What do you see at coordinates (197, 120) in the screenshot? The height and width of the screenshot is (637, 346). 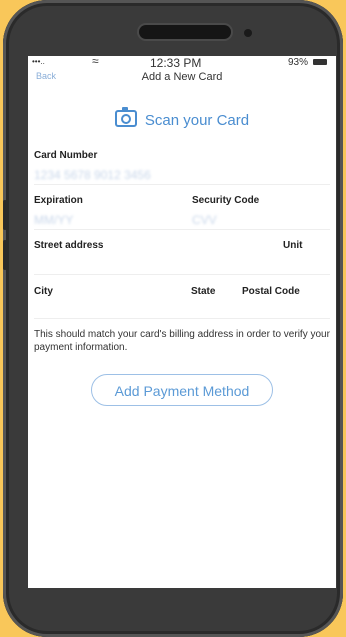 I see `scan-card-label: Scan your Card` at bounding box center [197, 120].